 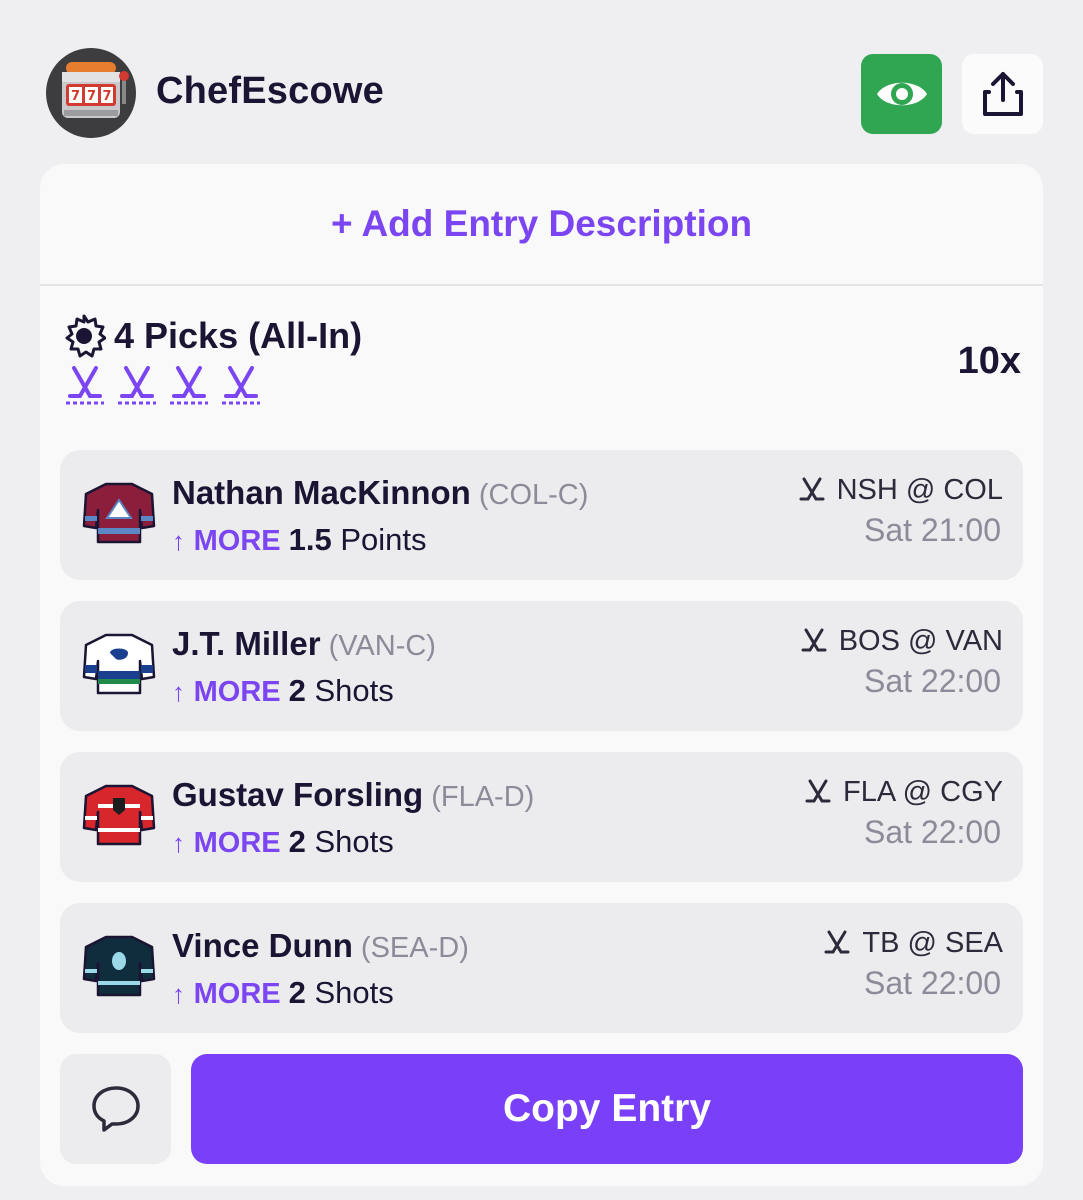 I want to click on gear-icon, so click(x=85, y=336).